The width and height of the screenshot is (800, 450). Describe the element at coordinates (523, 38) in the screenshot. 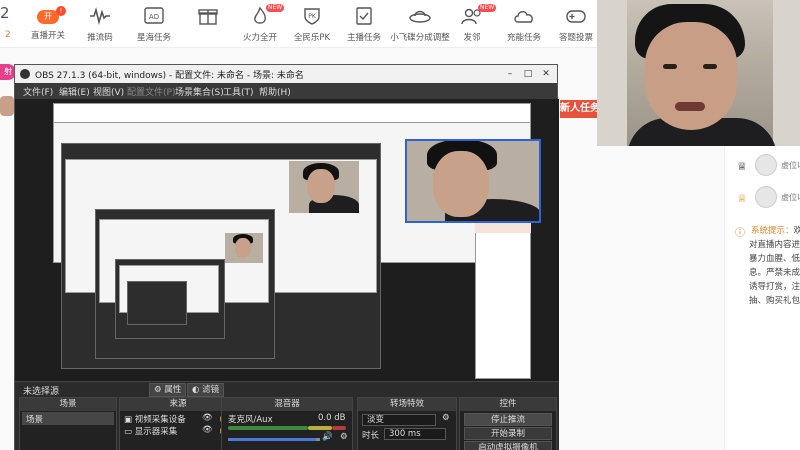

I see `toolbar-item-label: 充能任务` at that location.